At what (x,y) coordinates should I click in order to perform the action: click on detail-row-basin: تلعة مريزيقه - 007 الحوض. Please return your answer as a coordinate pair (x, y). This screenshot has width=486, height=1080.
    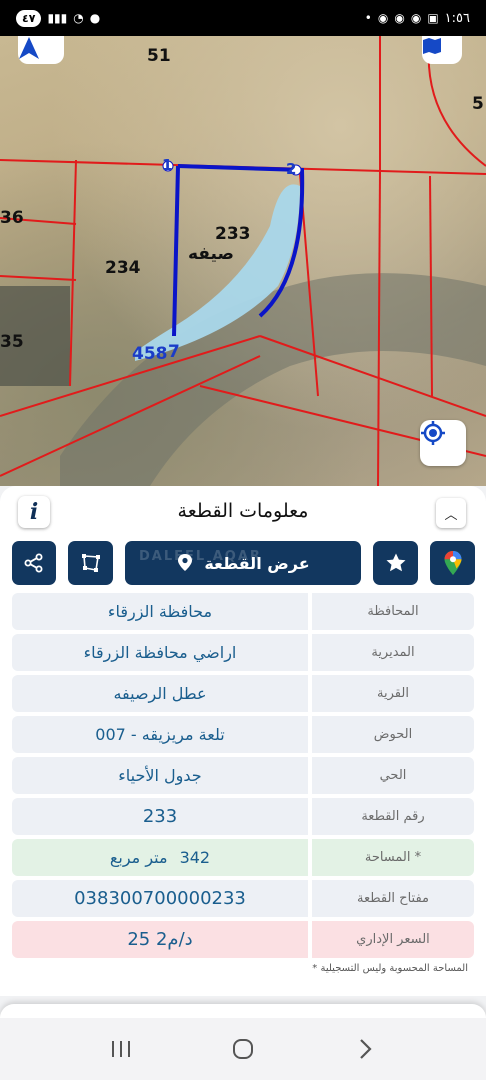
    Looking at the image, I should click on (243, 734).